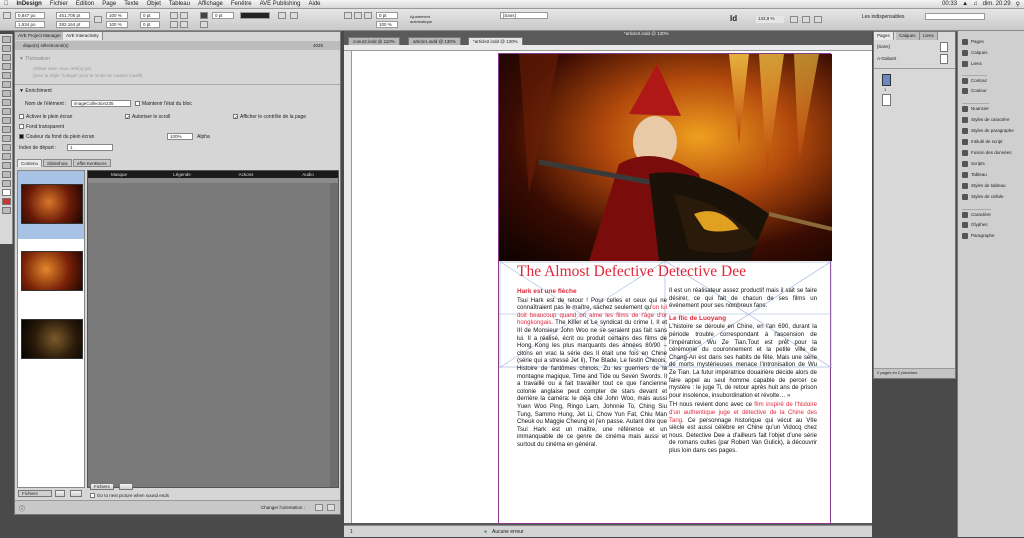  Describe the element at coordinates (976, 214) in the screenshot. I see `panel-btn-caractere: Caractère` at that location.